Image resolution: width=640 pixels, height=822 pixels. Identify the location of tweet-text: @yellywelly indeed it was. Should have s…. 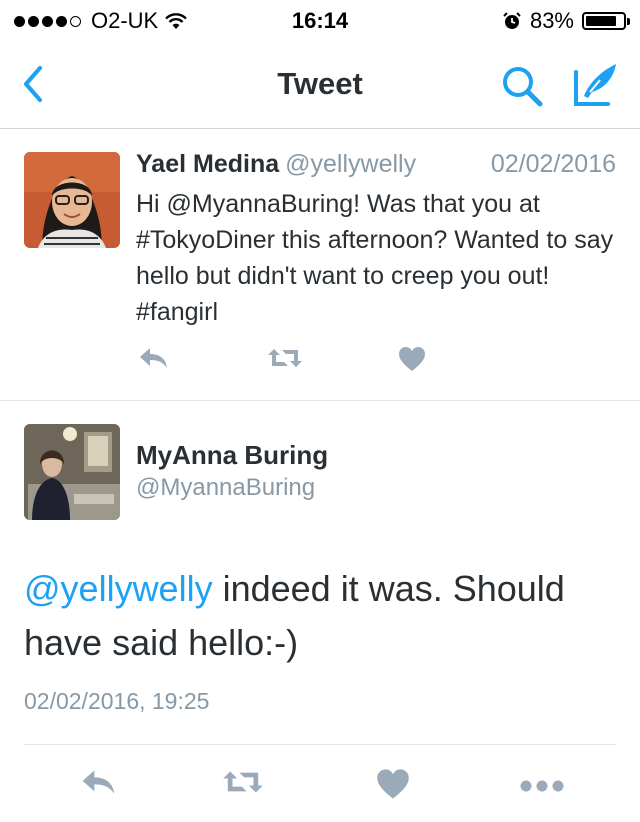
(322, 616).